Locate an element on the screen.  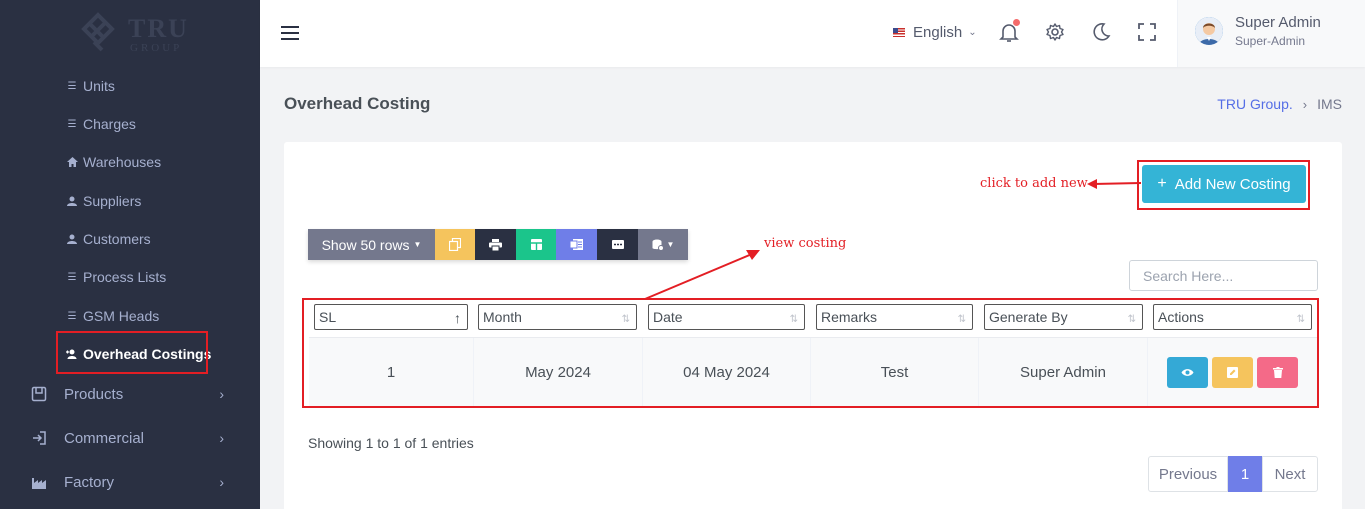
user-menu: Super Admin Super-Admin is located at coordinates (1271, 33).